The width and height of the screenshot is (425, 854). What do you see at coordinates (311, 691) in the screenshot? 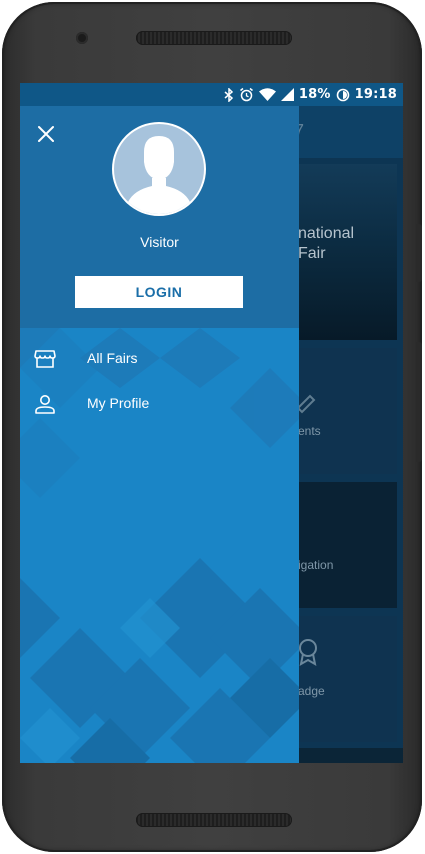
I see `badge-label: adge` at bounding box center [311, 691].